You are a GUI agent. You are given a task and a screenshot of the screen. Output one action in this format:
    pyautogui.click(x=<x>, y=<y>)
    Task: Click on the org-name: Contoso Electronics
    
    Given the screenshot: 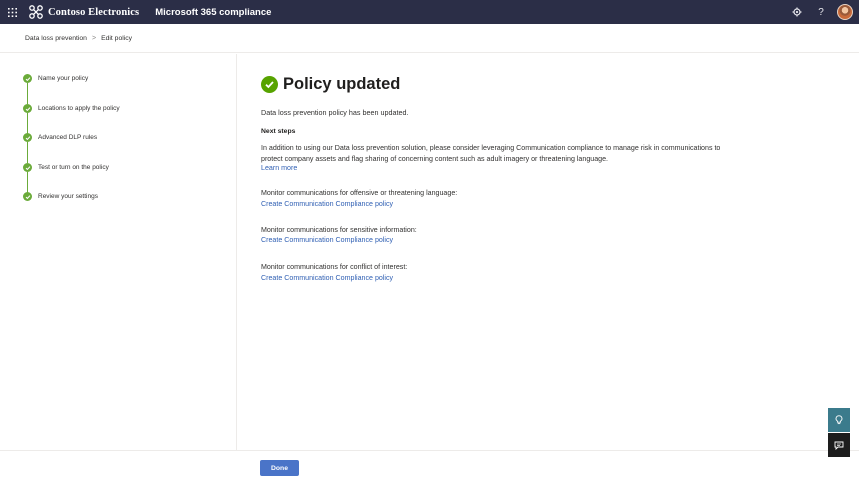 What is the action you would take?
    pyautogui.click(x=94, y=12)
    